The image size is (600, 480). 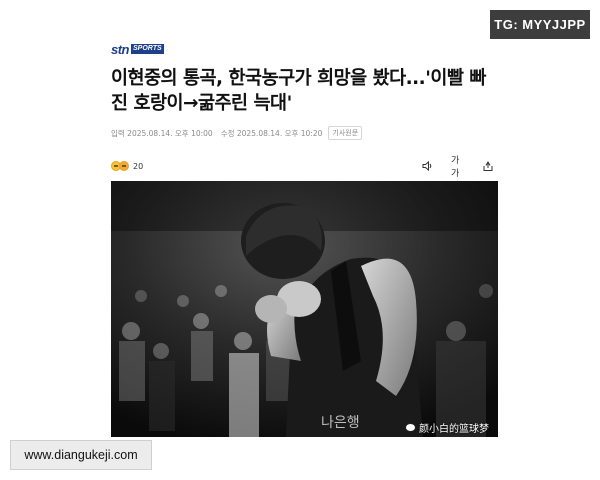 I want to click on original-article-link: 기사원문, so click(x=345, y=133).